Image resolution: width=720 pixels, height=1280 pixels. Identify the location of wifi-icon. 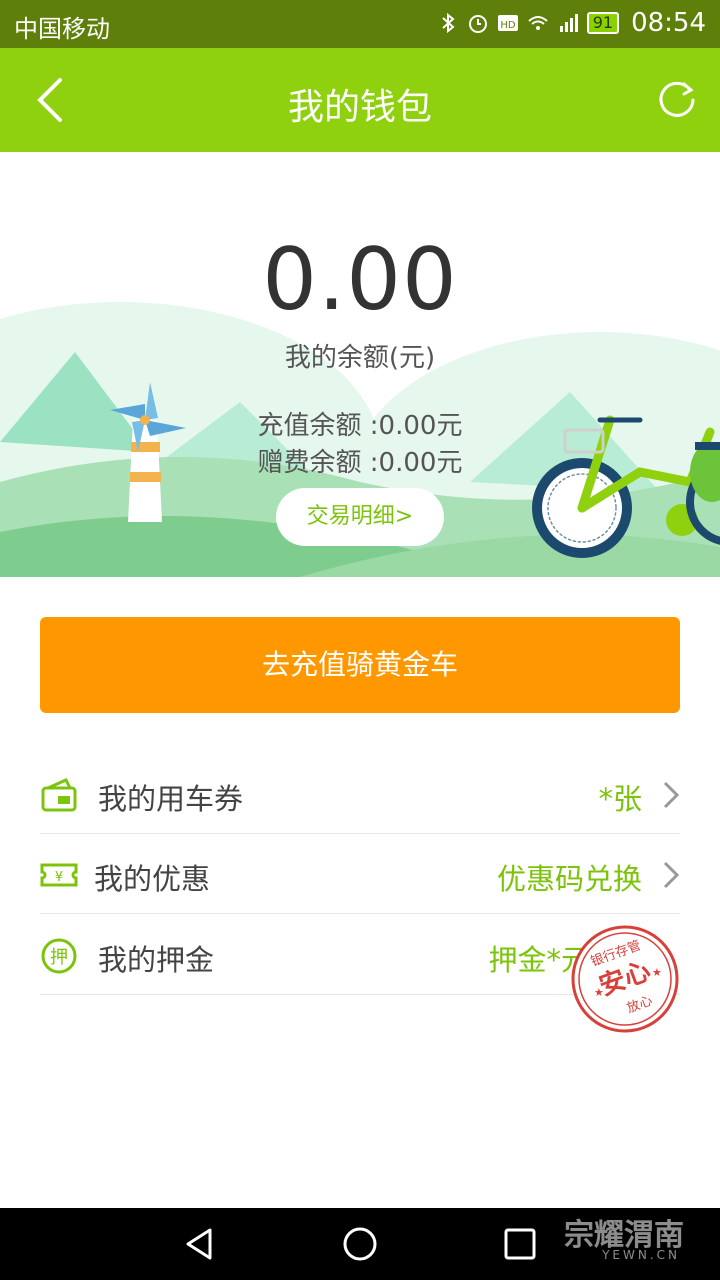
(538, 23).